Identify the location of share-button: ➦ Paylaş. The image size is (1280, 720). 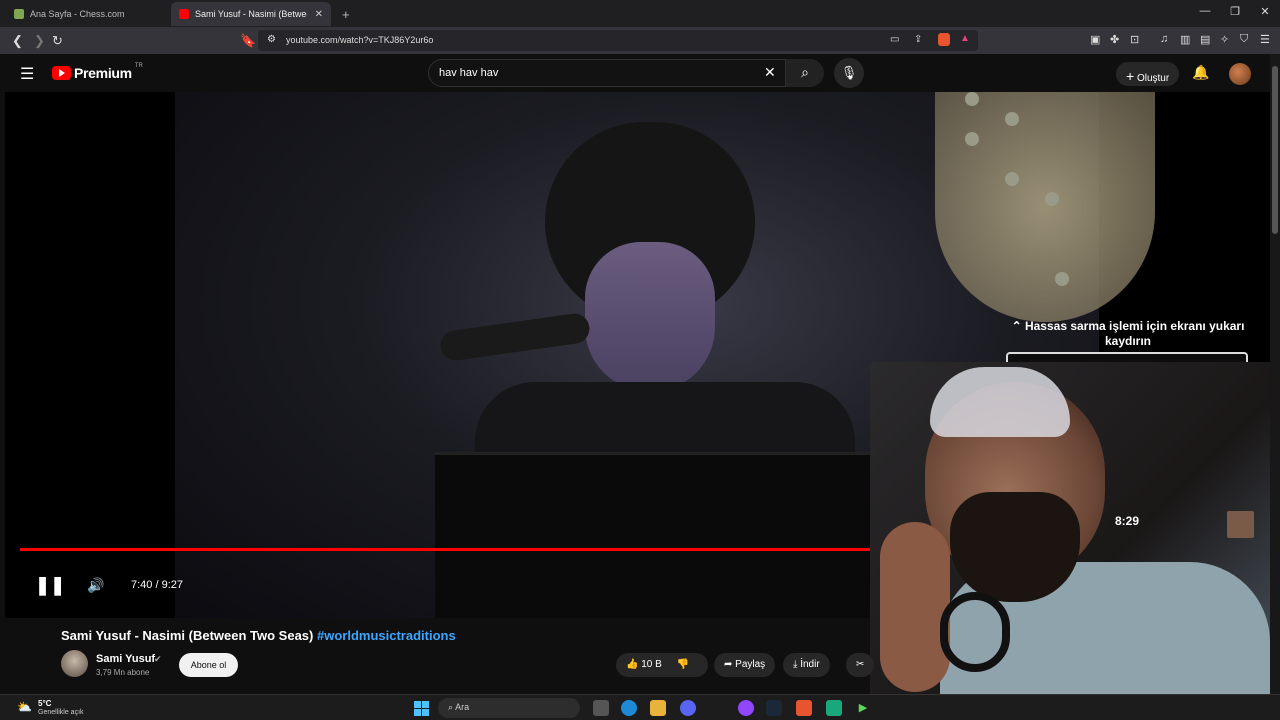
(745, 665).